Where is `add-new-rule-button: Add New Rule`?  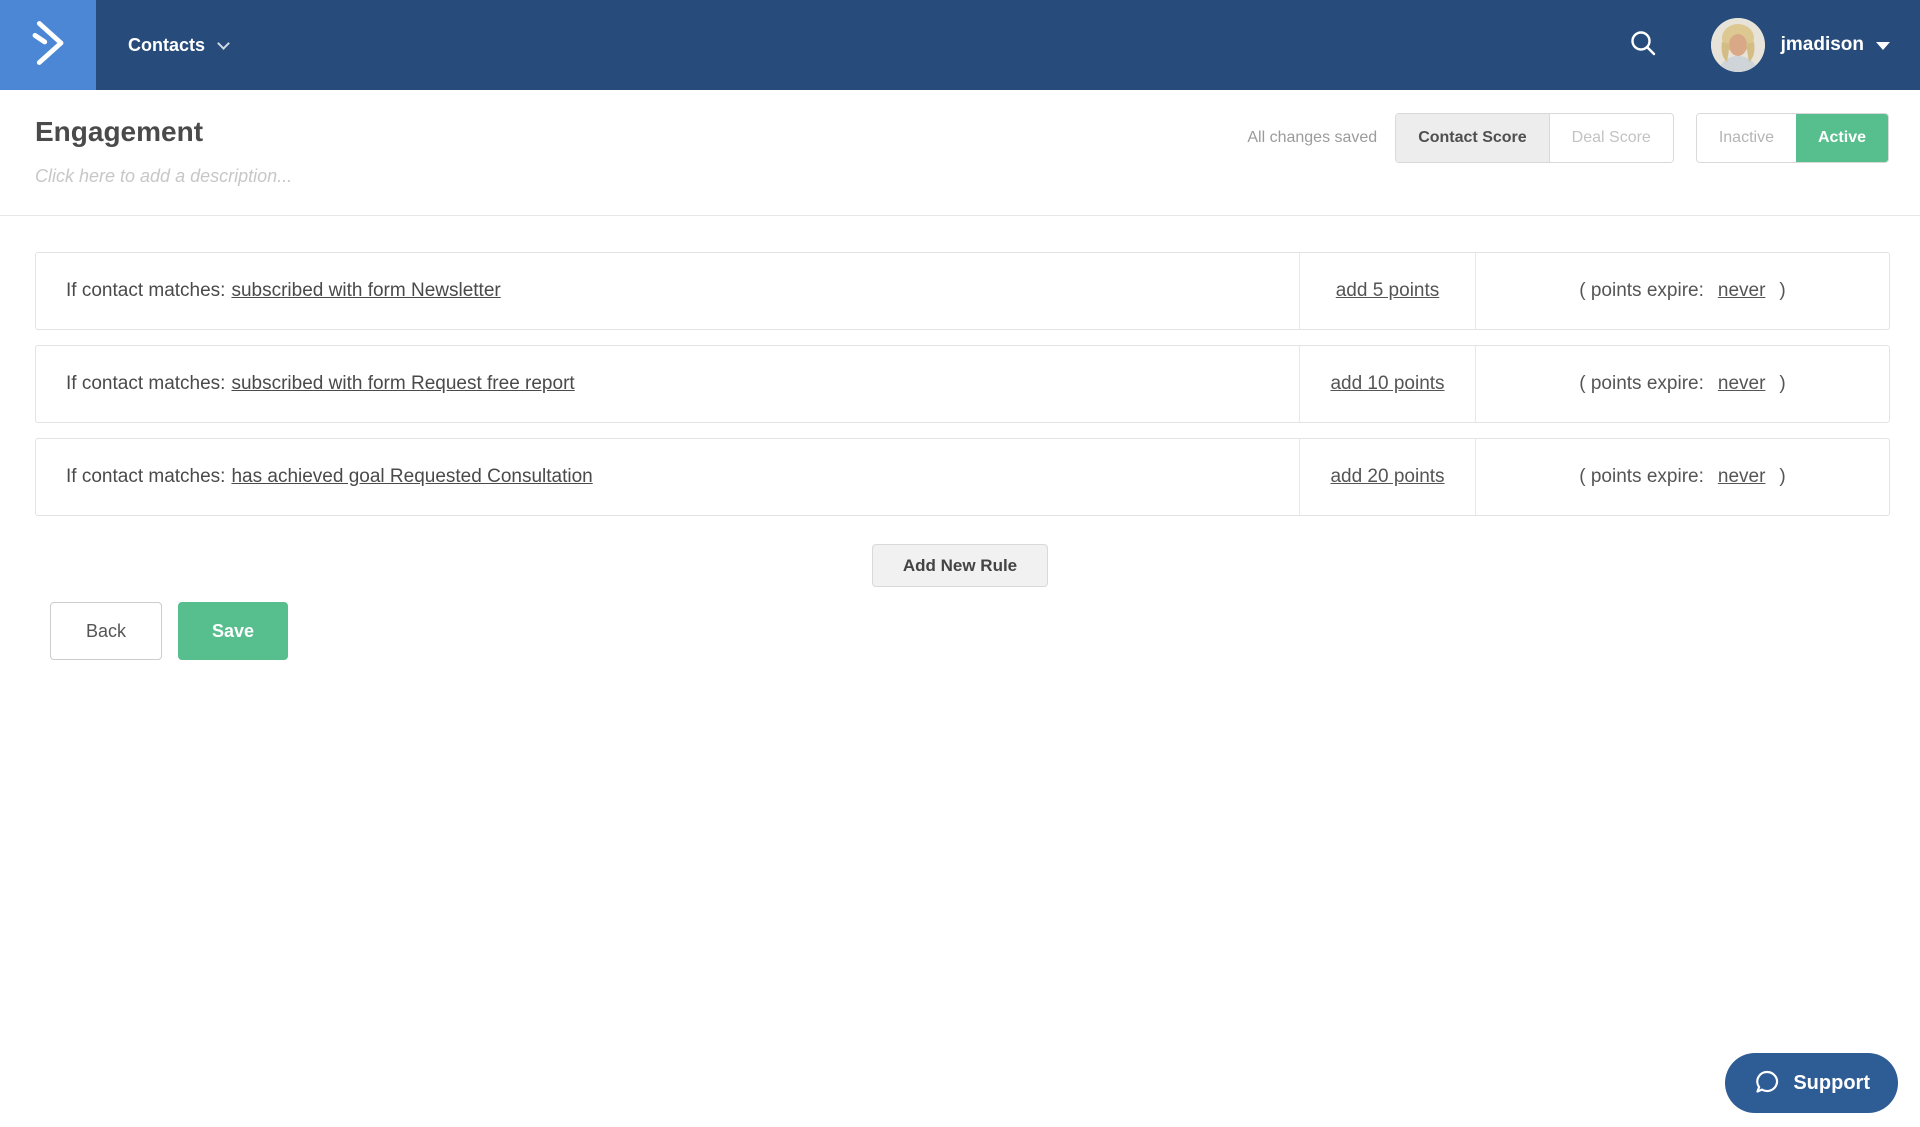 add-new-rule-button: Add New Rule is located at coordinates (960, 565).